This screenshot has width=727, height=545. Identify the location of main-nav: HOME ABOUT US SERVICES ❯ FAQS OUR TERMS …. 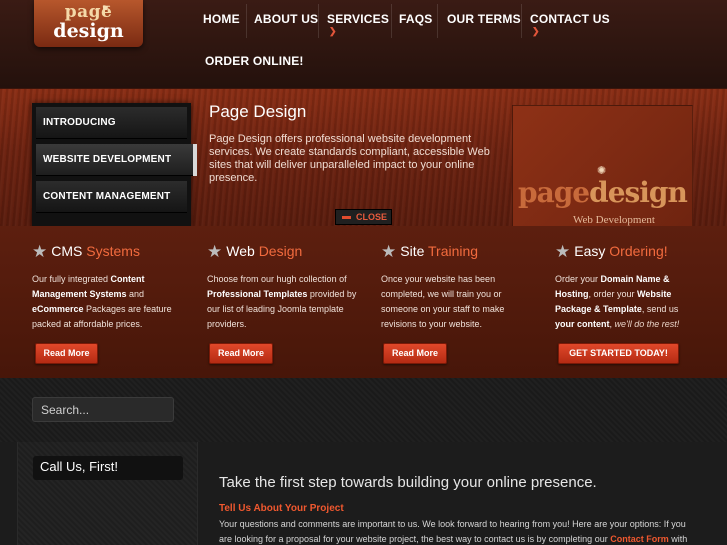
(460, 44).